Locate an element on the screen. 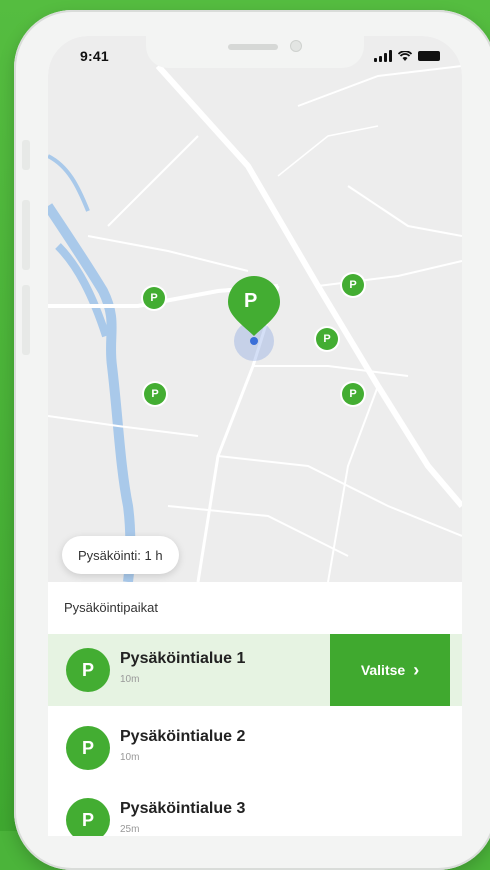 This screenshot has height=870, width=490. location-dot-icon is located at coordinates (254, 341).